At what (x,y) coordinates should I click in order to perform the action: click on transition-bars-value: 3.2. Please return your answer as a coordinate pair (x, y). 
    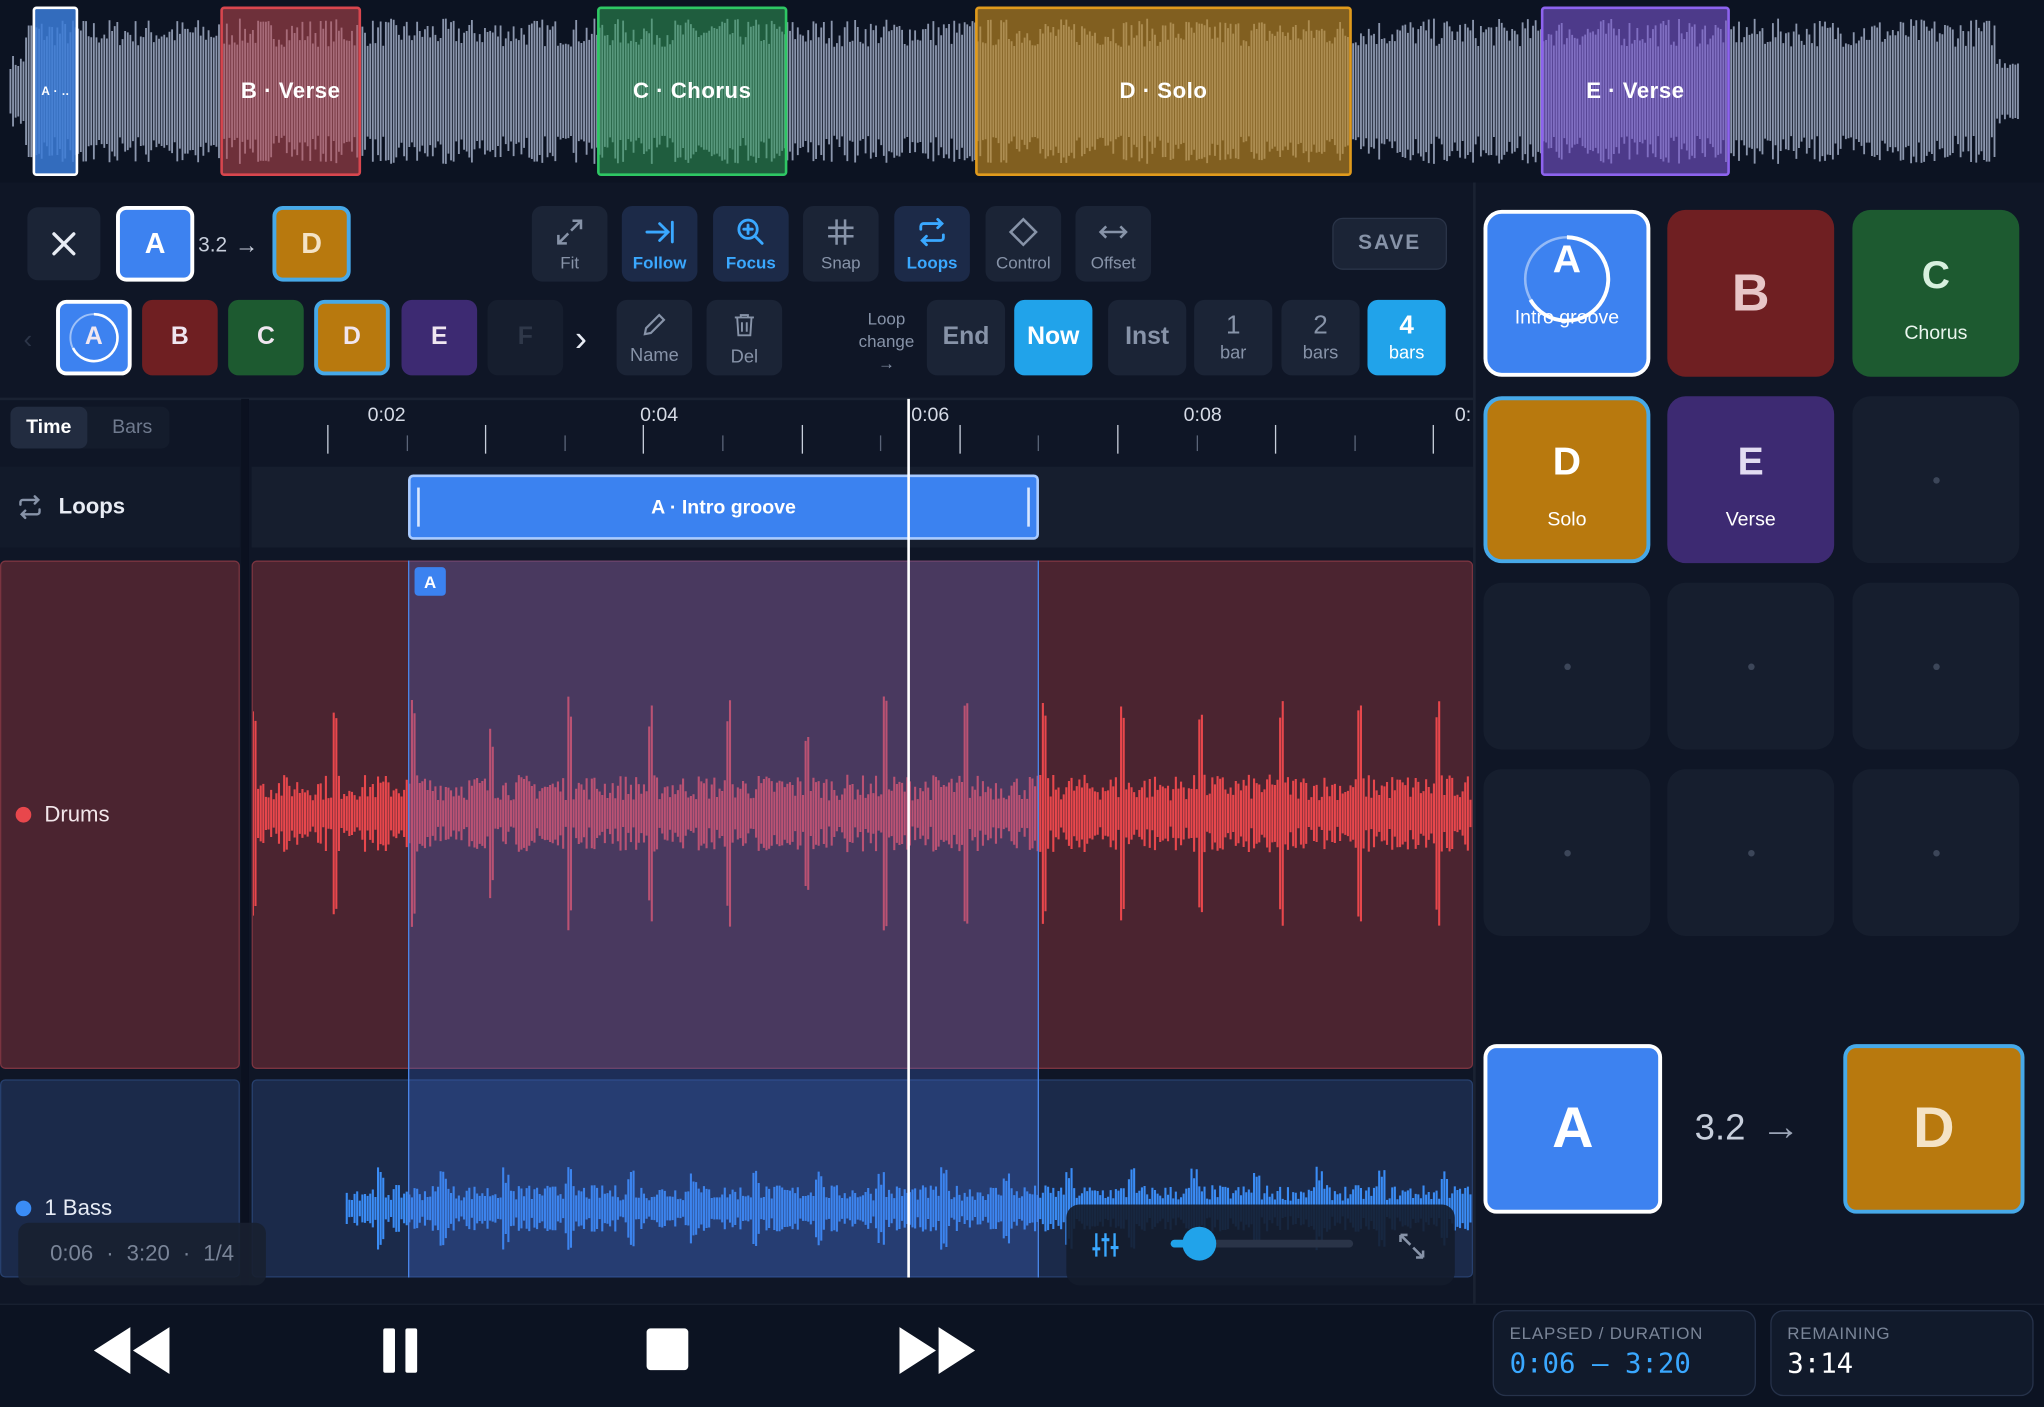
    Looking at the image, I should click on (1720, 1127).